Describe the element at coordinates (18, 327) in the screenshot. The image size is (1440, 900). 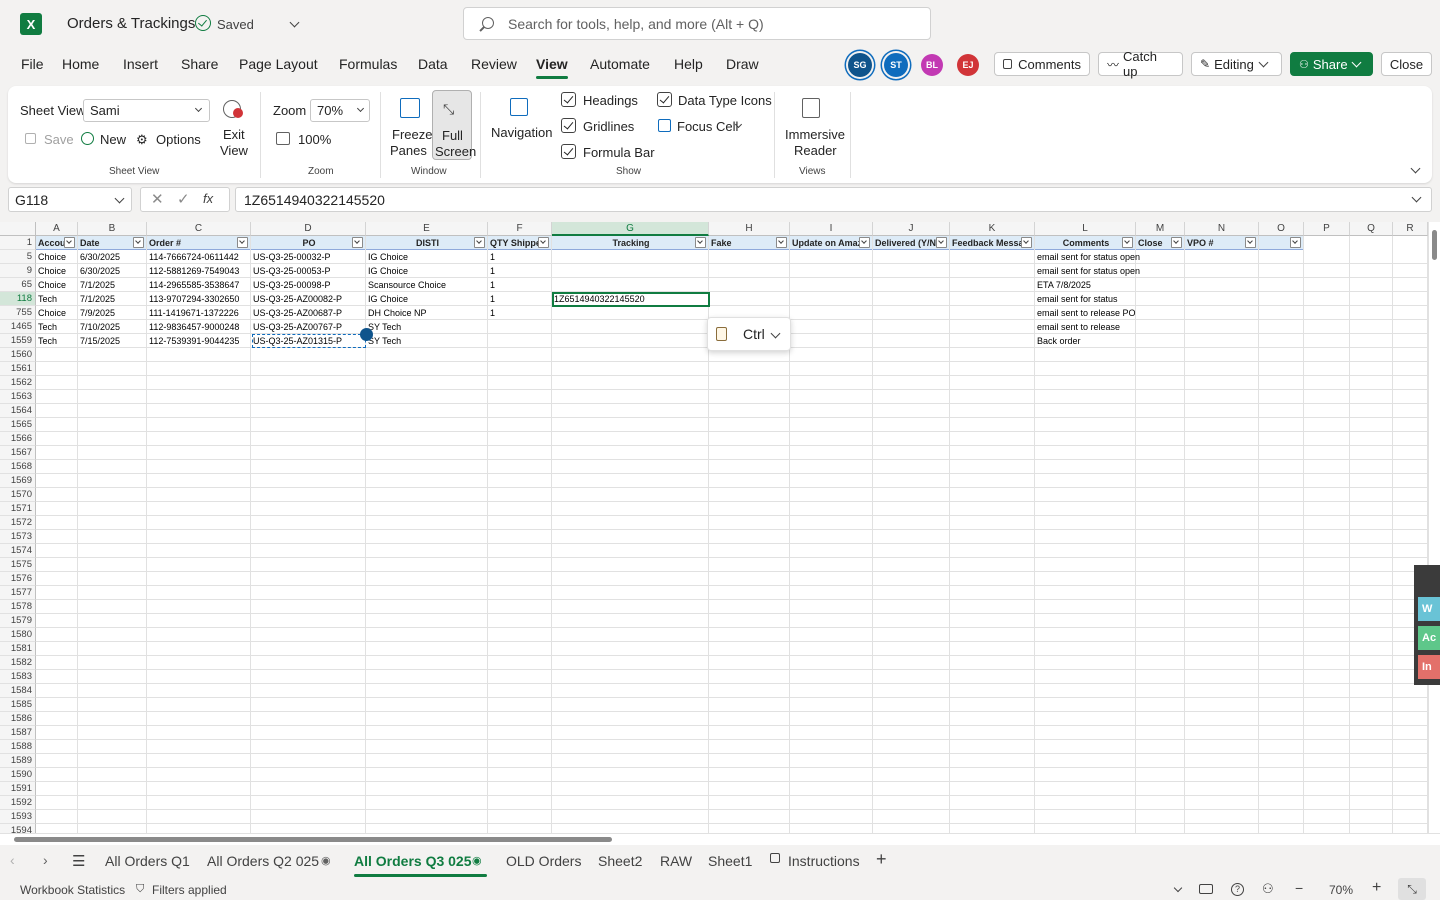
I see `row-header: 1465` at that location.